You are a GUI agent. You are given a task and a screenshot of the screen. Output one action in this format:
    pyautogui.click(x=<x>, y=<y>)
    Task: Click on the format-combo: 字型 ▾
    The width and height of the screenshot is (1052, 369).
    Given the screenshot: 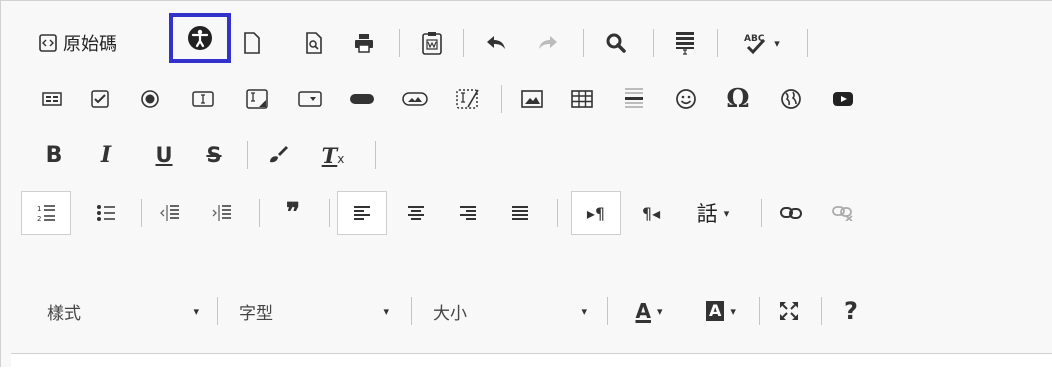 What is the action you would take?
    pyautogui.click(x=314, y=311)
    